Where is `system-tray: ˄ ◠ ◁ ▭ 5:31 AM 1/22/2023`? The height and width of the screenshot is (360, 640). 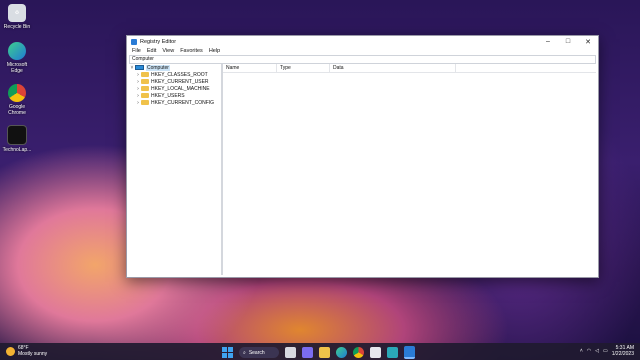
system-tray: ˄ ◠ ◁ ▭ 5:31 AM 1/22/2023 is located at coordinates (607, 351).